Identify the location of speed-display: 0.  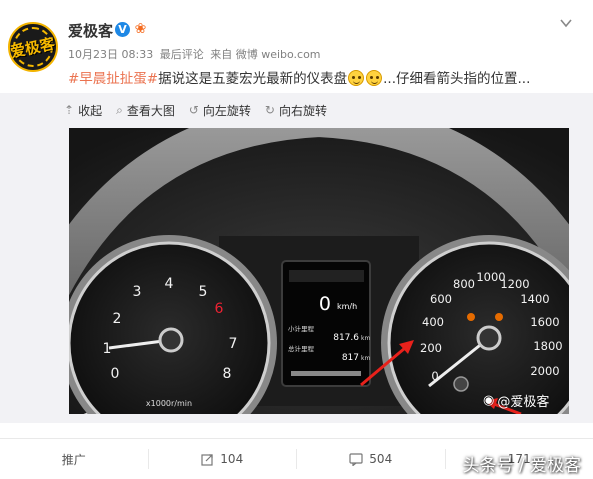
(325, 304).